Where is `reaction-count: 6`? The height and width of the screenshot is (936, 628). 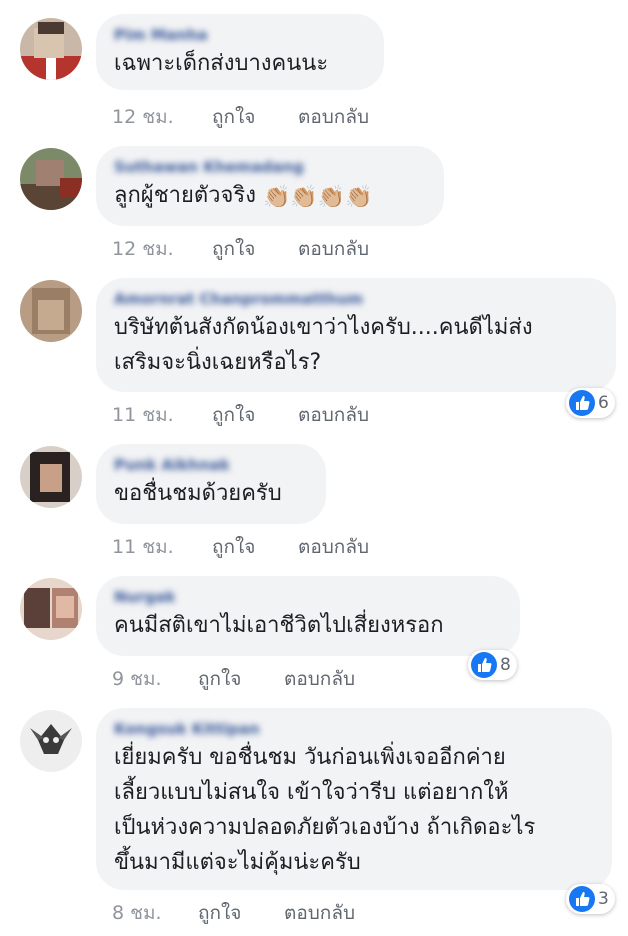
reaction-count: 6 is located at coordinates (603, 403).